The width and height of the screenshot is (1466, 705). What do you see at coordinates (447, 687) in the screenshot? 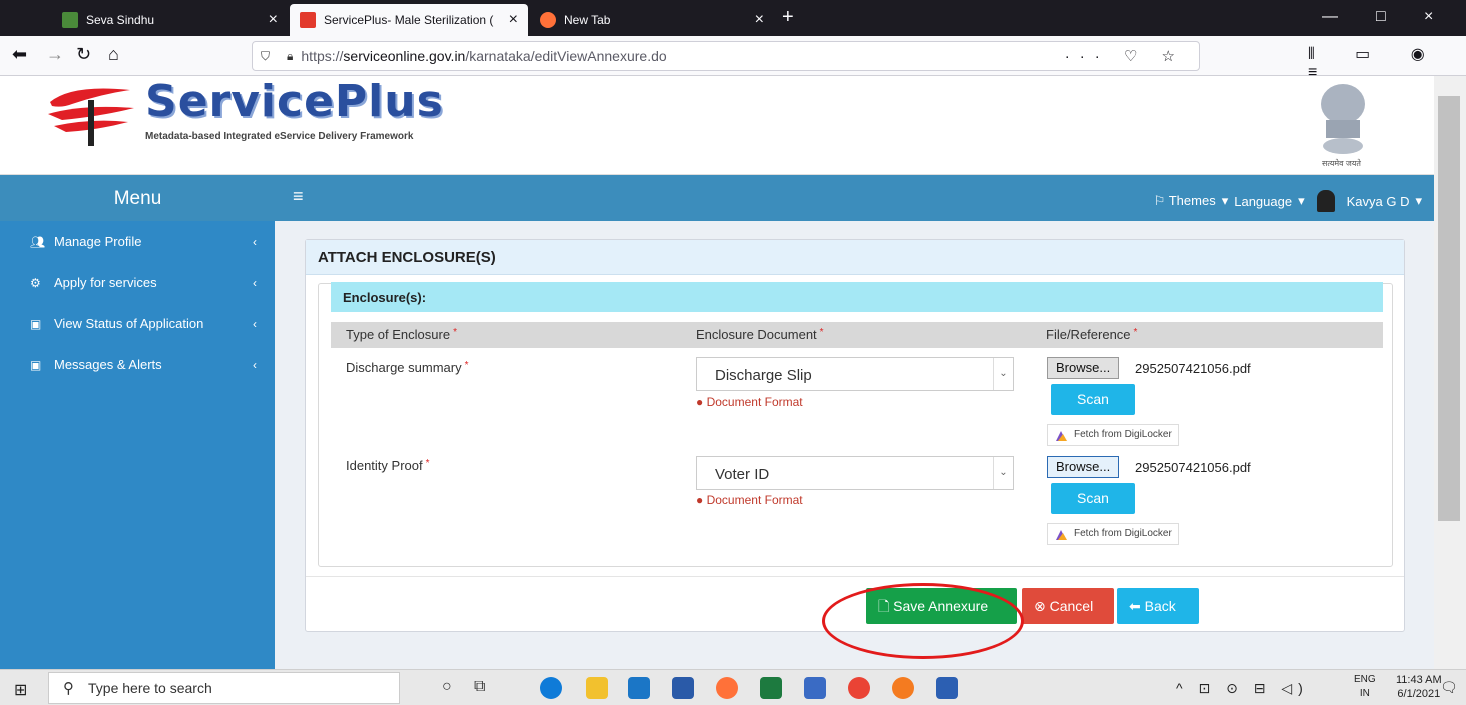
I see `cortana-icon: ○` at bounding box center [447, 687].